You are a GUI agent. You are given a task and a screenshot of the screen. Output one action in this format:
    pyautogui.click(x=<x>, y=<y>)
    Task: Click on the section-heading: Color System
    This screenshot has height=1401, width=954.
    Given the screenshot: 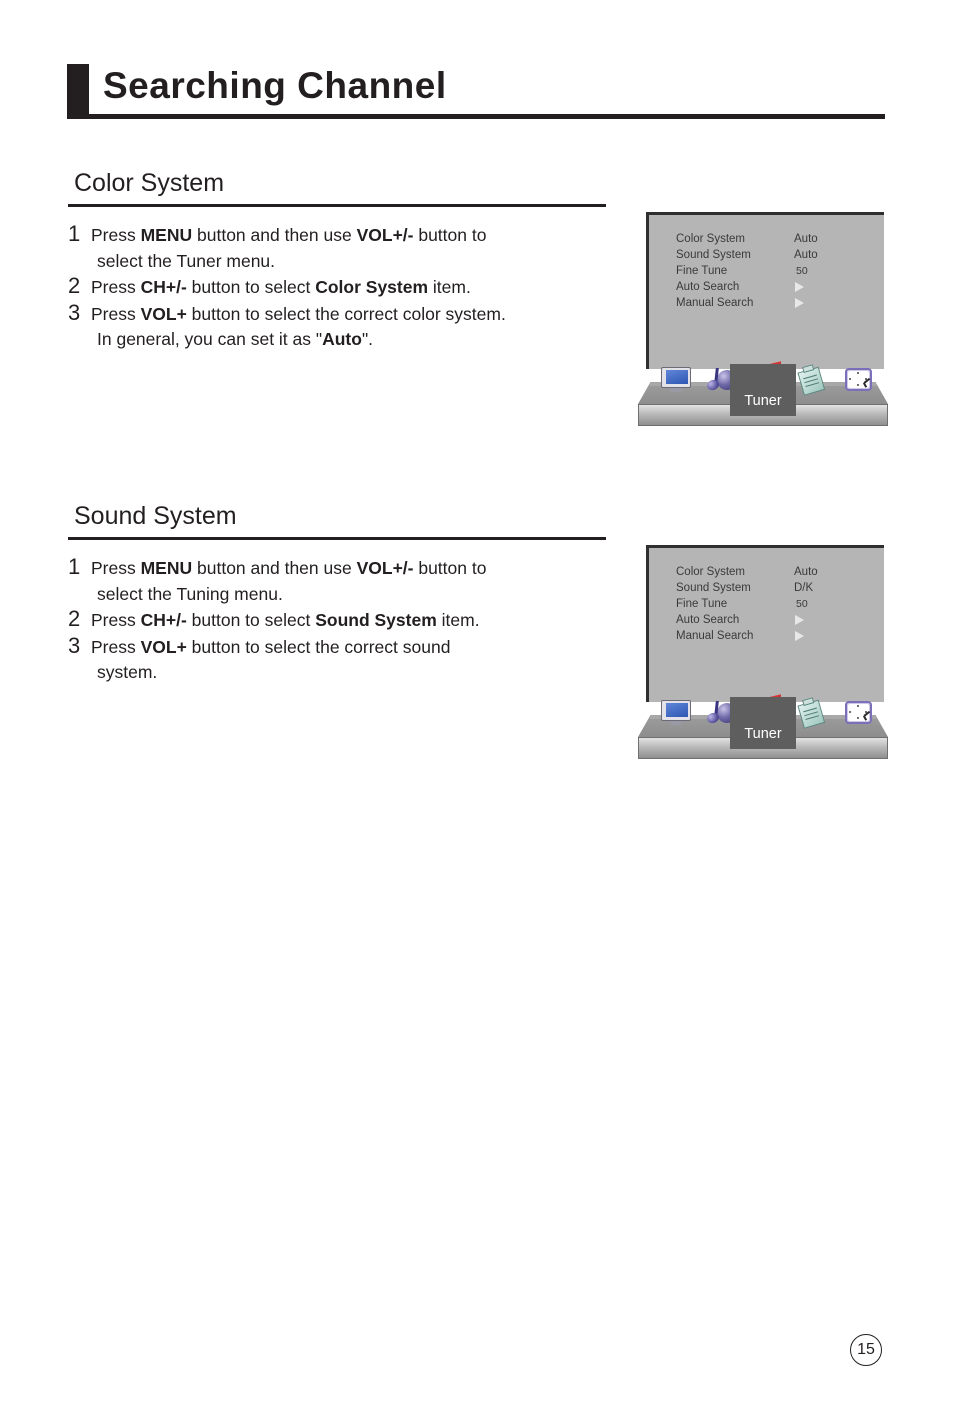 What is the action you would take?
    pyautogui.click(x=149, y=183)
    